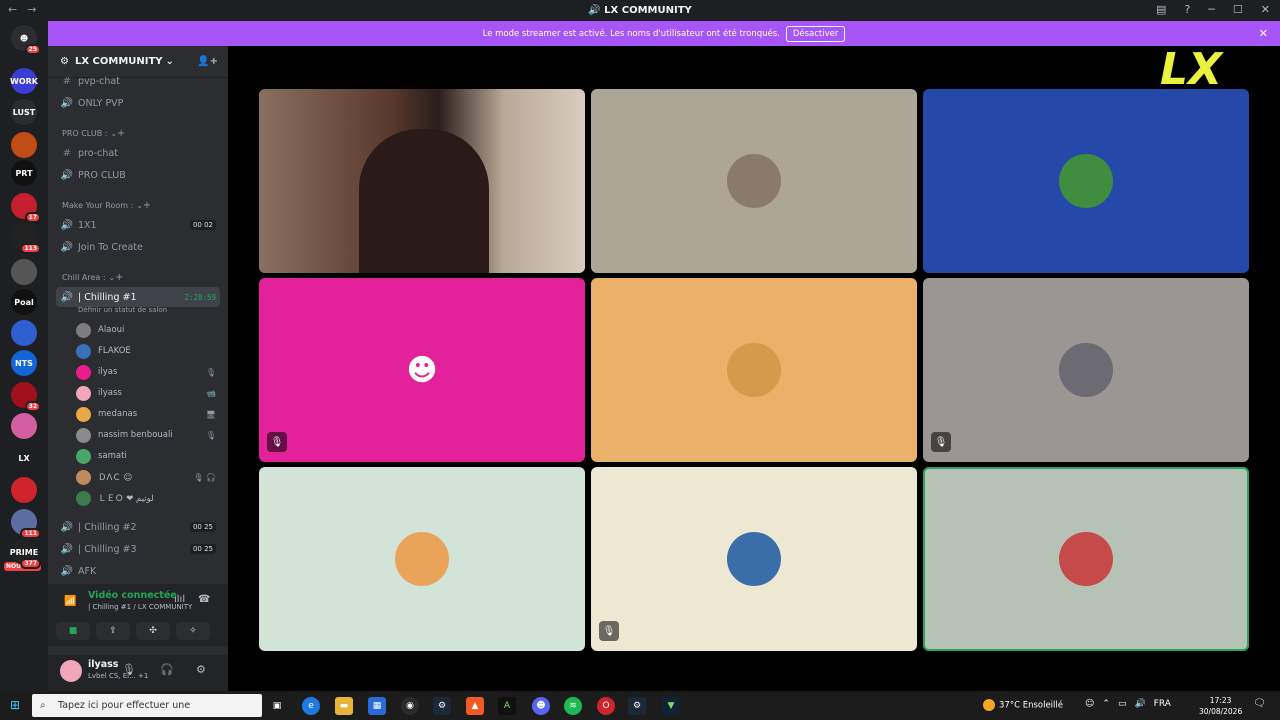 This screenshot has height=720, width=1280. What do you see at coordinates (193, 631) in the screenshot?
I see `soundboard-button: ✧` at bounding box center [193, 631].